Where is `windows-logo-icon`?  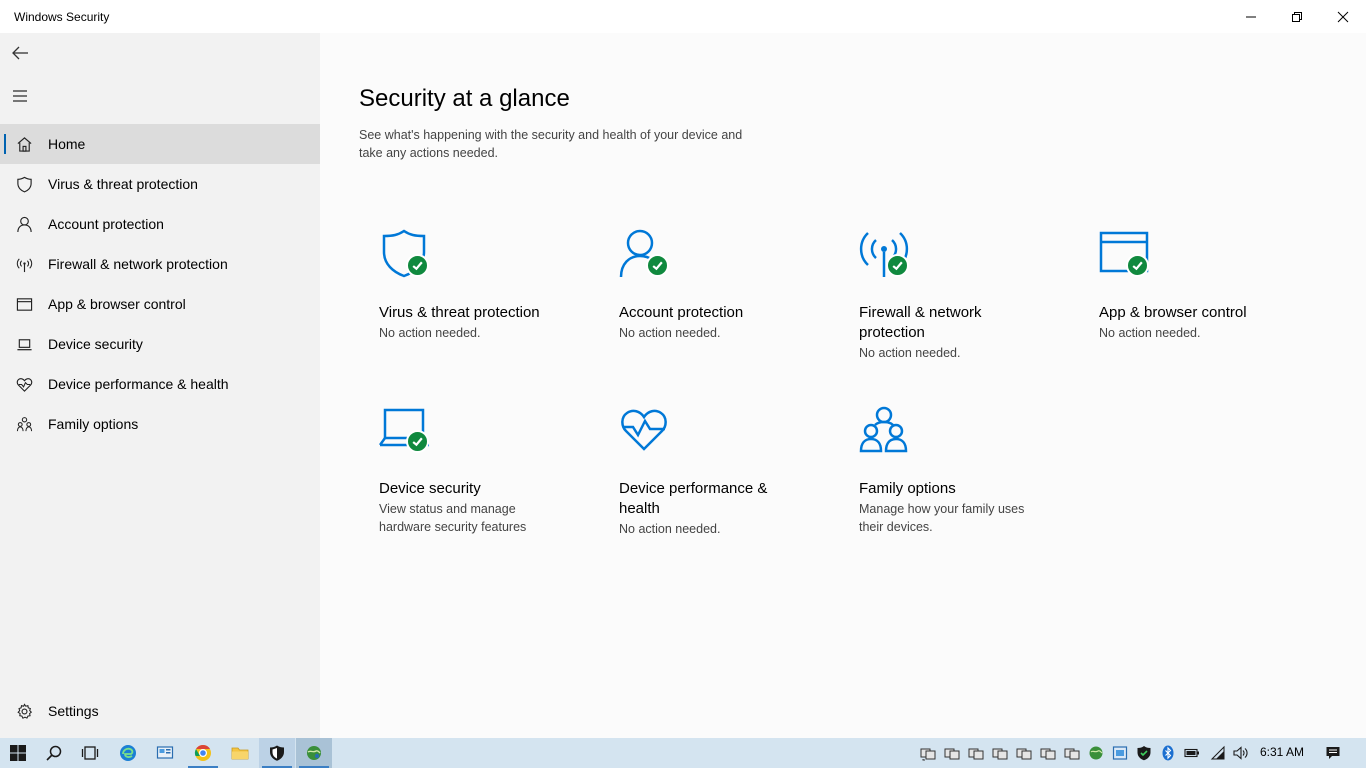
windows-logo-icon is located at coordinates (18, 753).